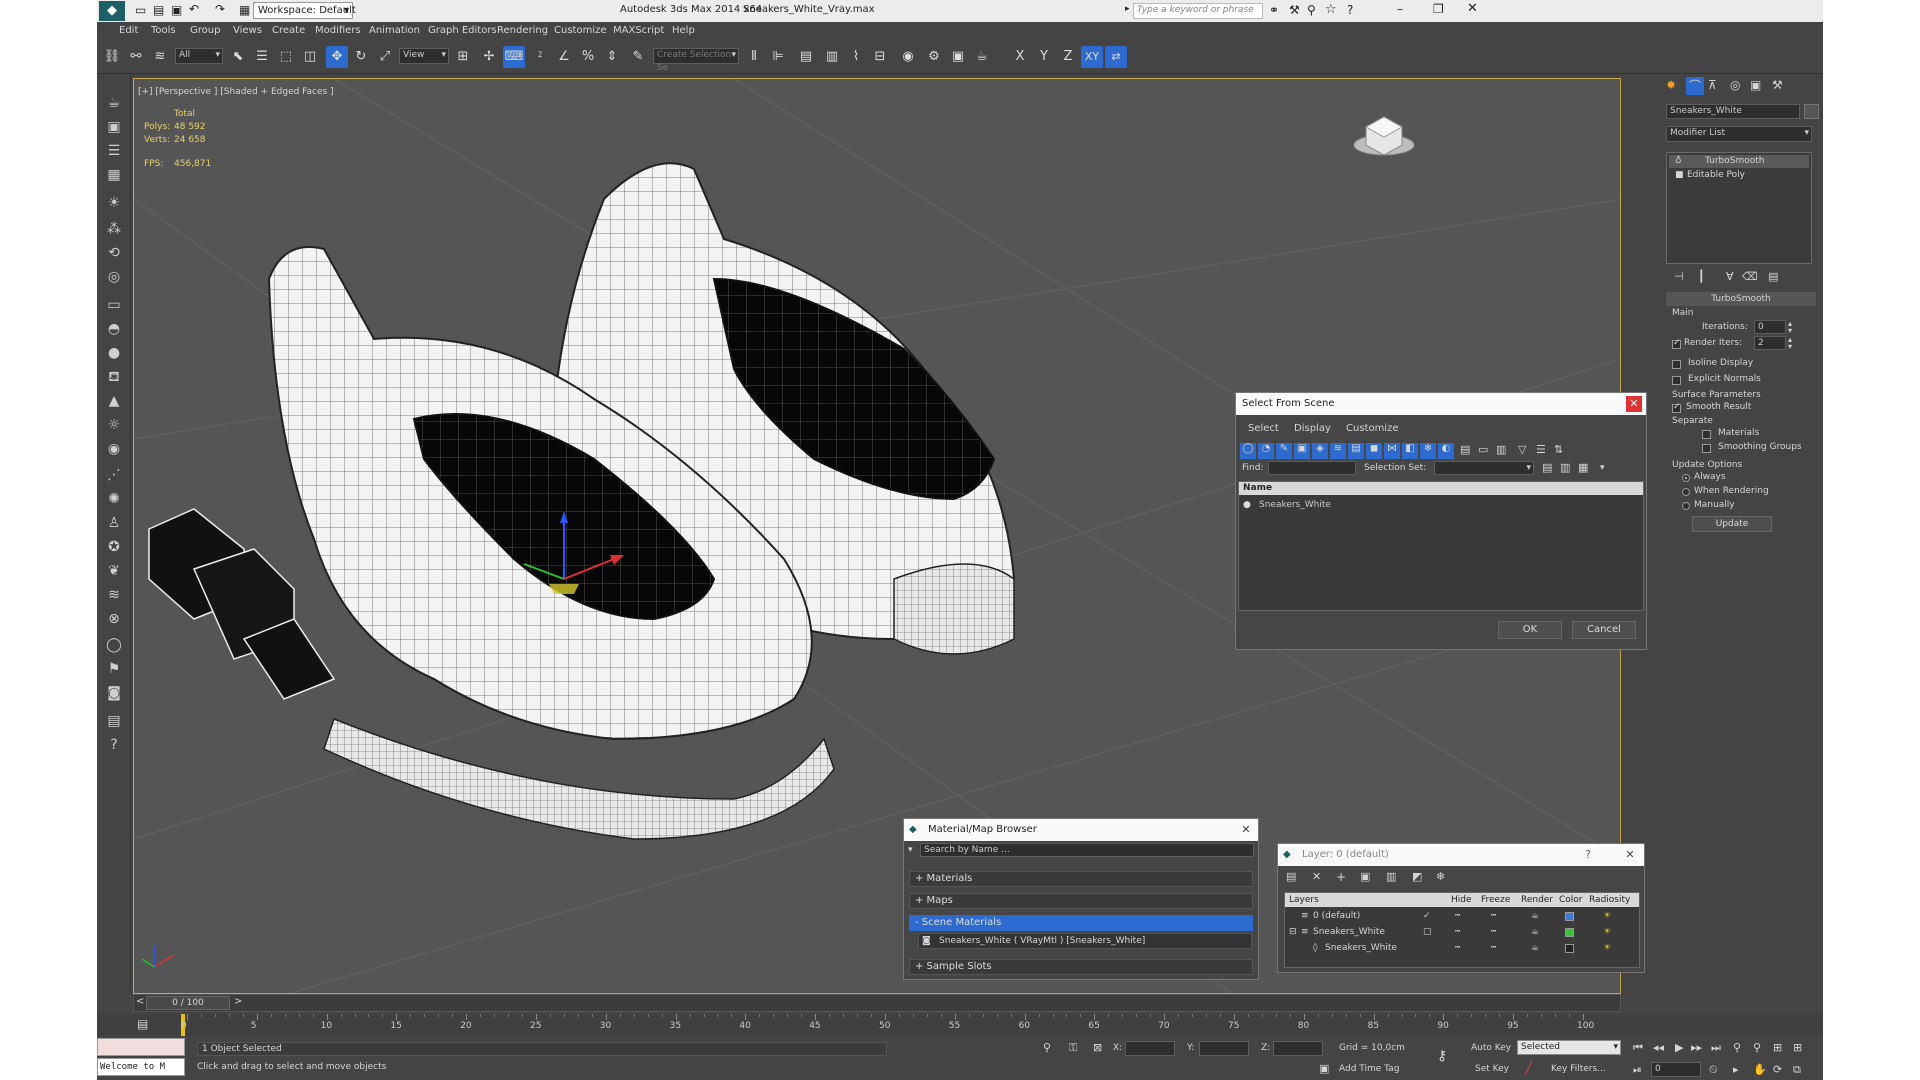 This screenshot has height=1080, width=1920. I want to click on create-tab-icon: ✸, so click(1671, 85).